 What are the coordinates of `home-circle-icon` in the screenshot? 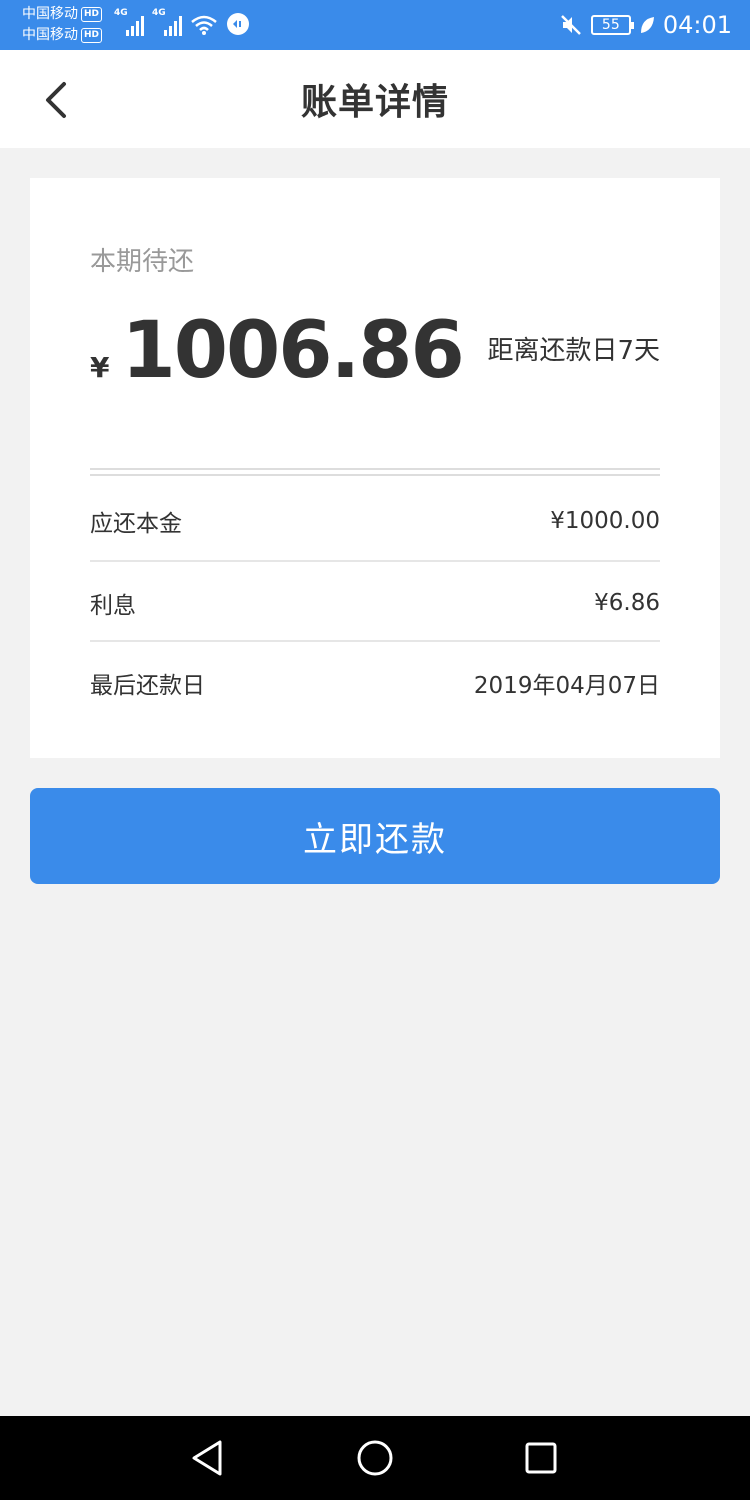 It's located at (375, 1458).